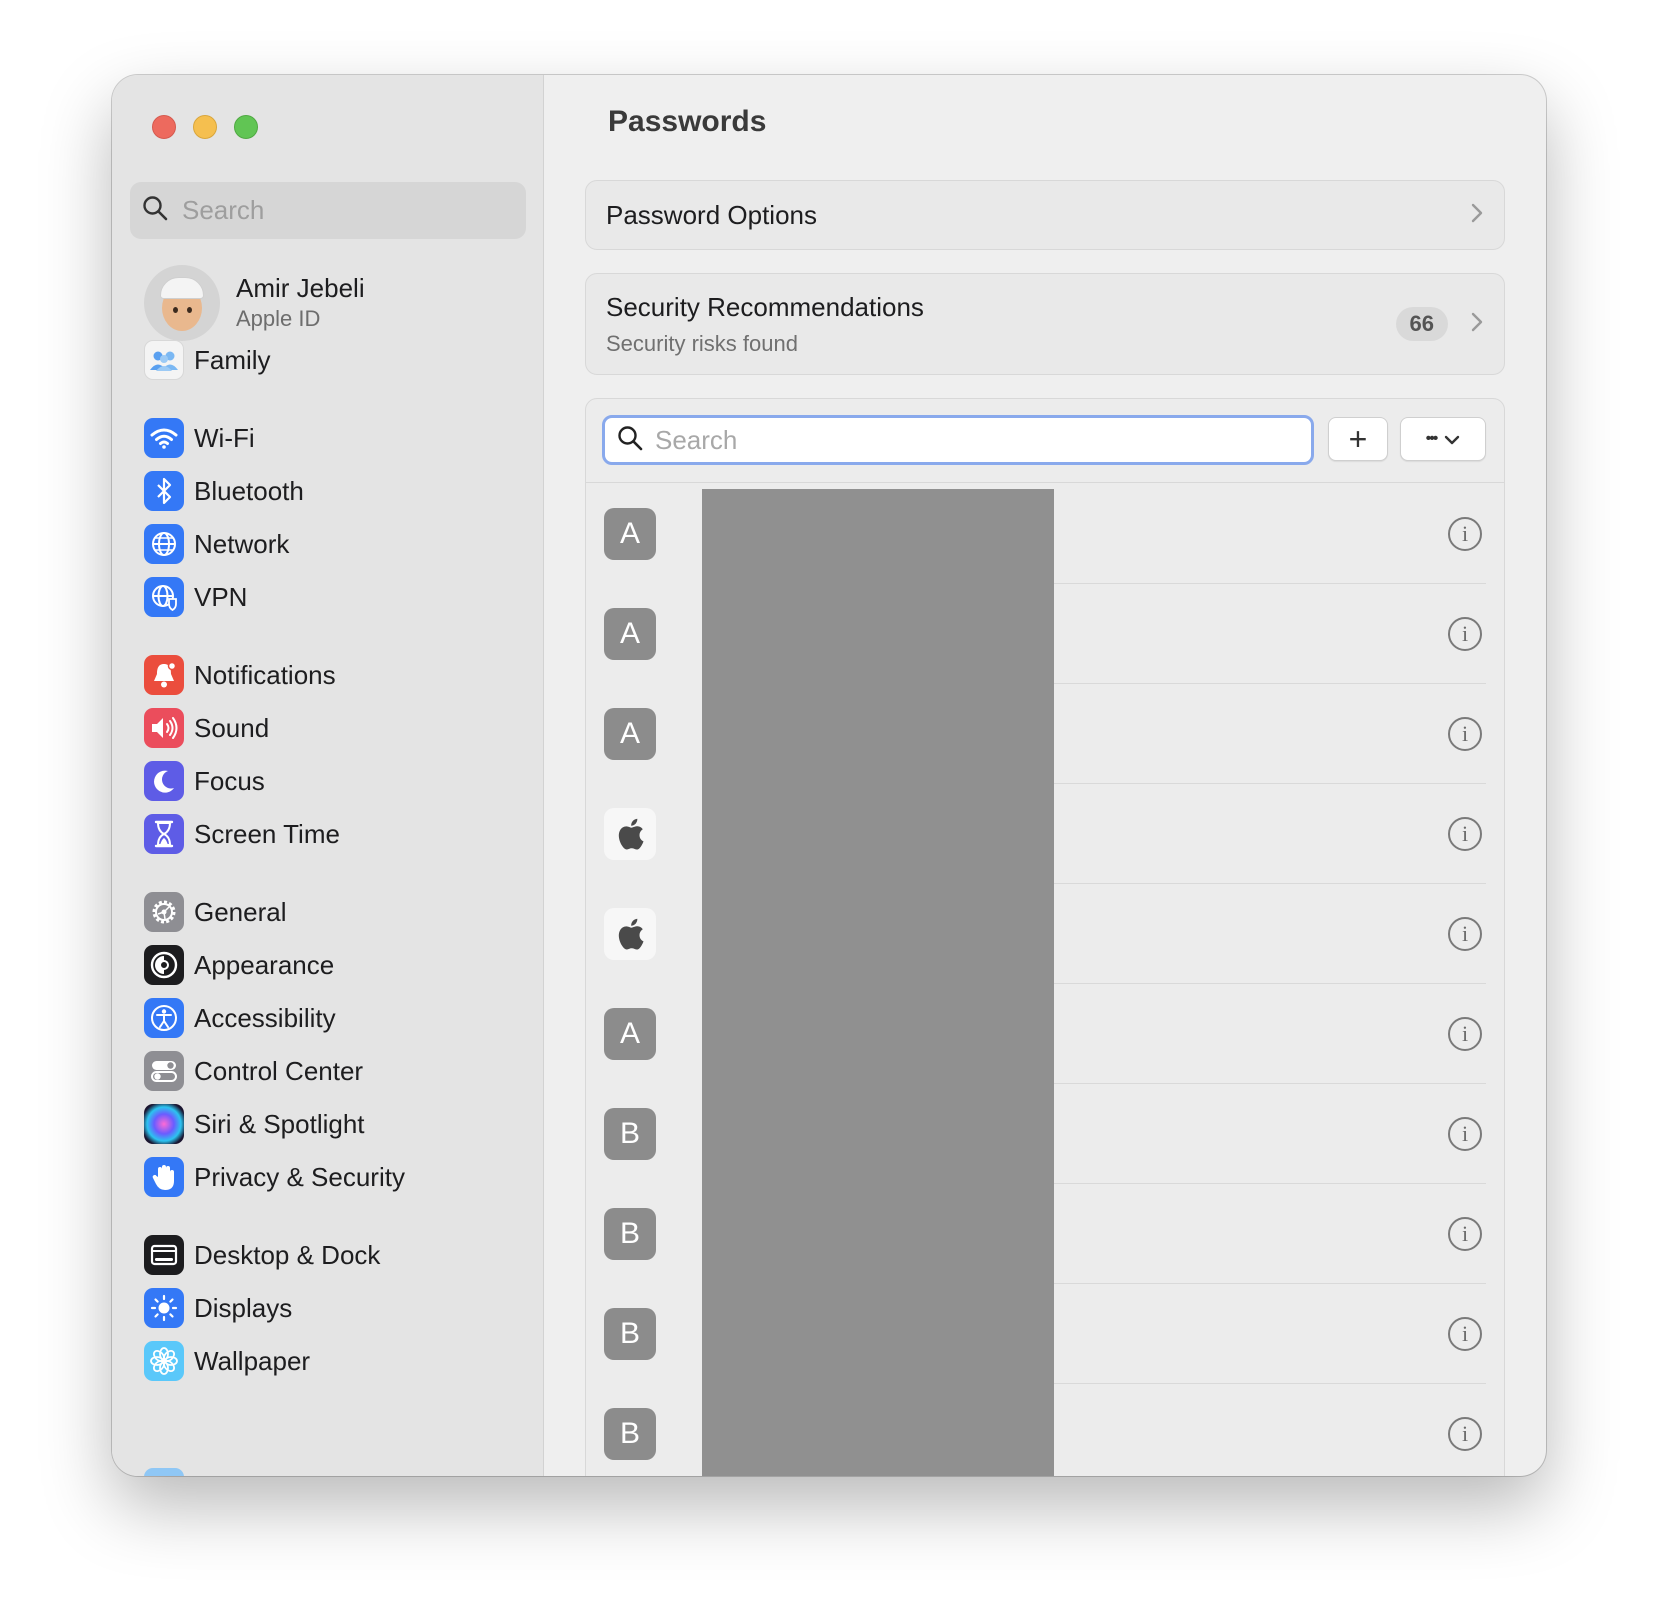 The height and width of the screenshot is (1620, 1654). Describe the element at coordinates (278, 318) in the screenshot. I see `account-subtitle: Apple ID` at that location.